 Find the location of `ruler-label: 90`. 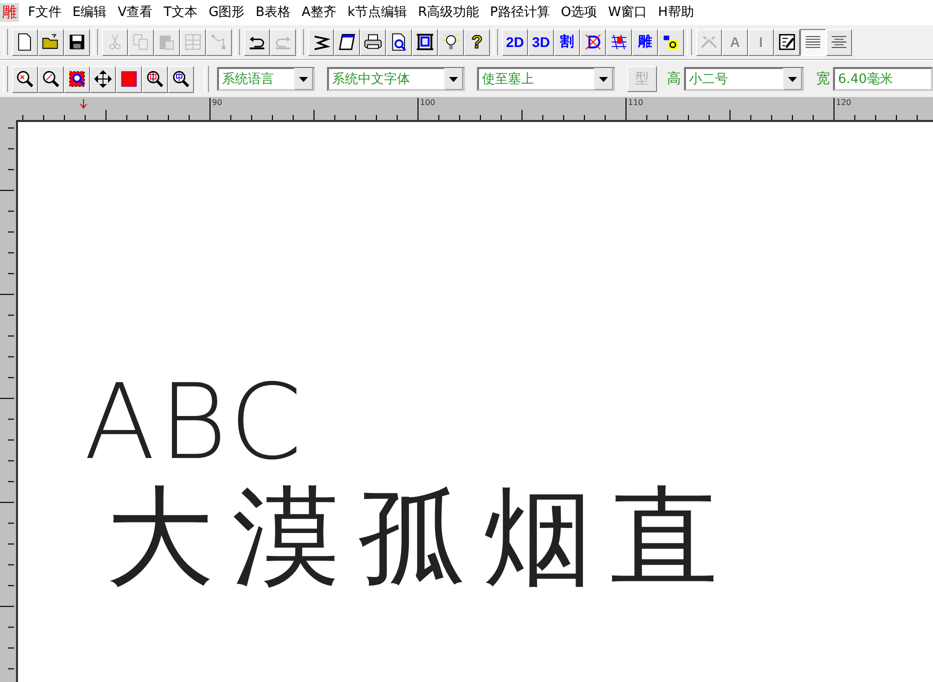

ruler-label: 90 is located at coordinates (217, 102).